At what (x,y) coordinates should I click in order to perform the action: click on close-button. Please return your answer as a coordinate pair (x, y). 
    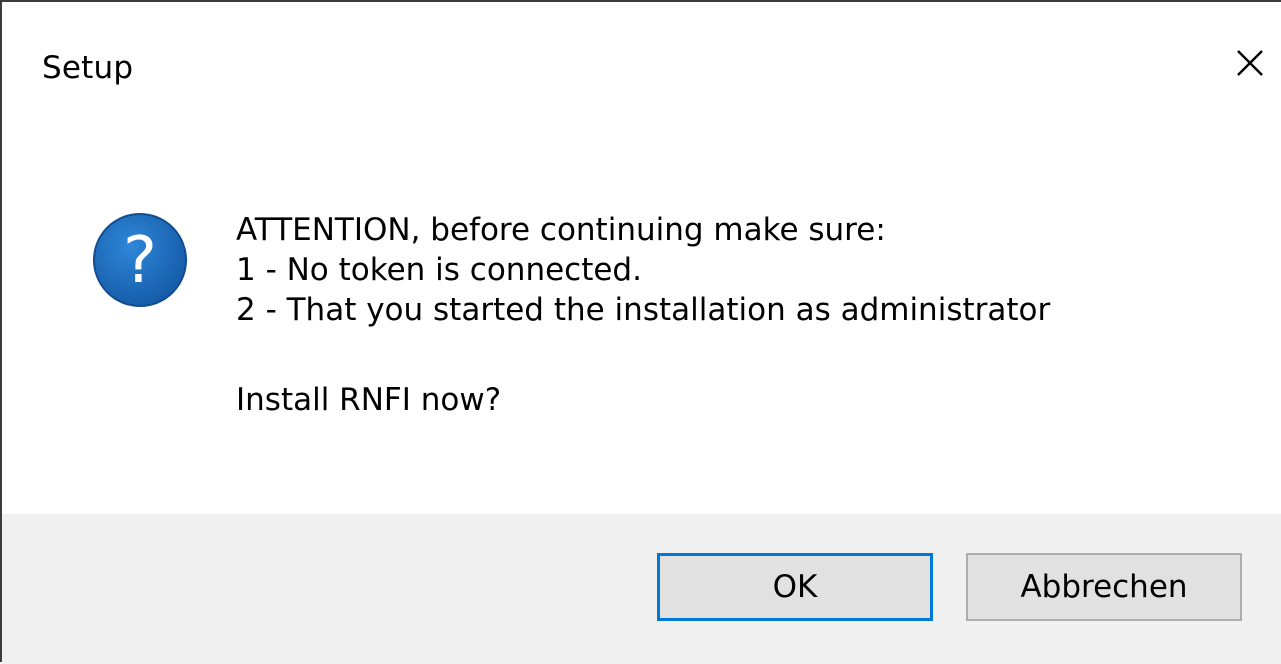
    Looking at the image, I should click on (1250, 63).